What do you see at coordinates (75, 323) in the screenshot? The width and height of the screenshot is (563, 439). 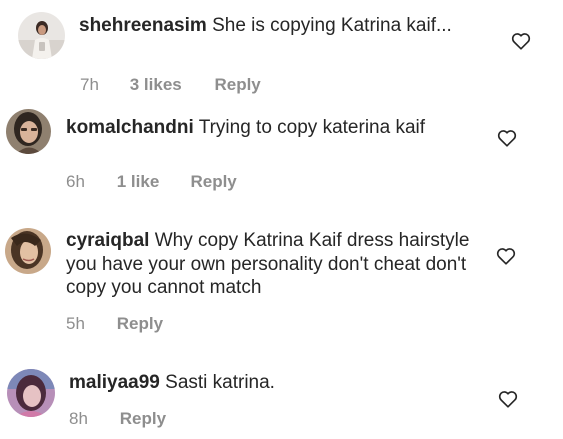 I see `comment-timestamp: 5h` at bounding box center [75, 323].